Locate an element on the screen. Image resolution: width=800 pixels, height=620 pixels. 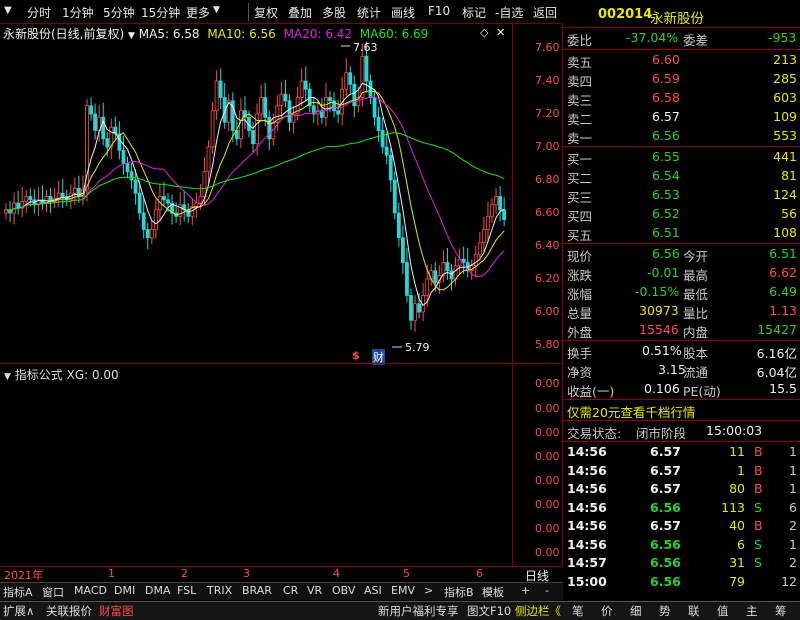
ask-label: 卖四 is located at coordinates (580, 81).